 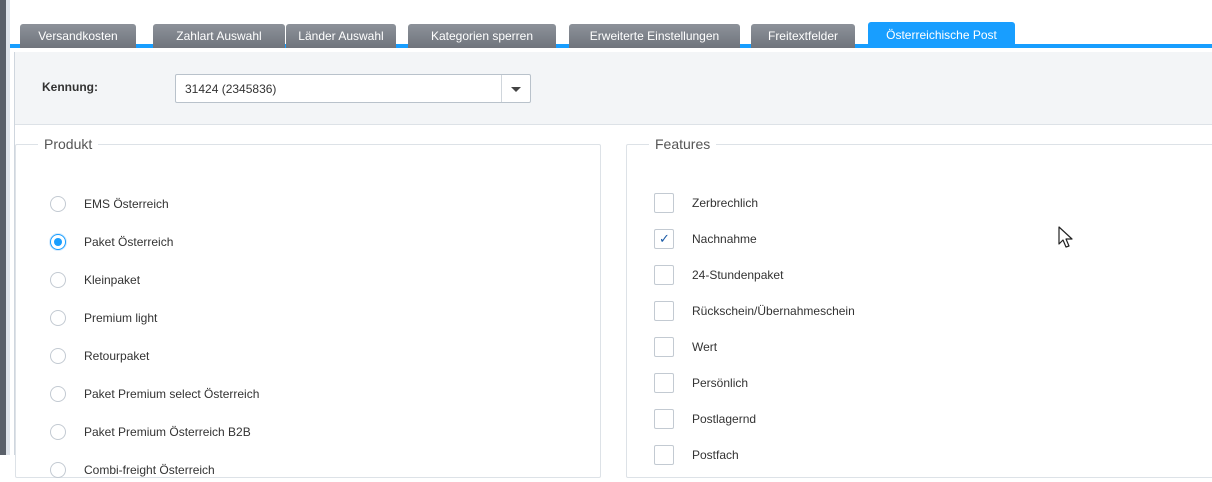 What do you see at coordinates (738, 275) in the screenshot?
I see `checkbox-label: 24-Stundenpaket` at bounding box center [738, 275].